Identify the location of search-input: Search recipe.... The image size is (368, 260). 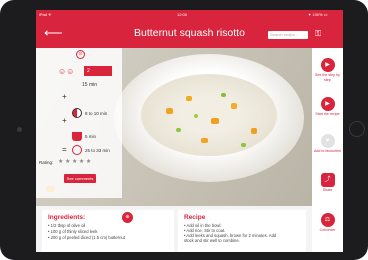
(288, 35).